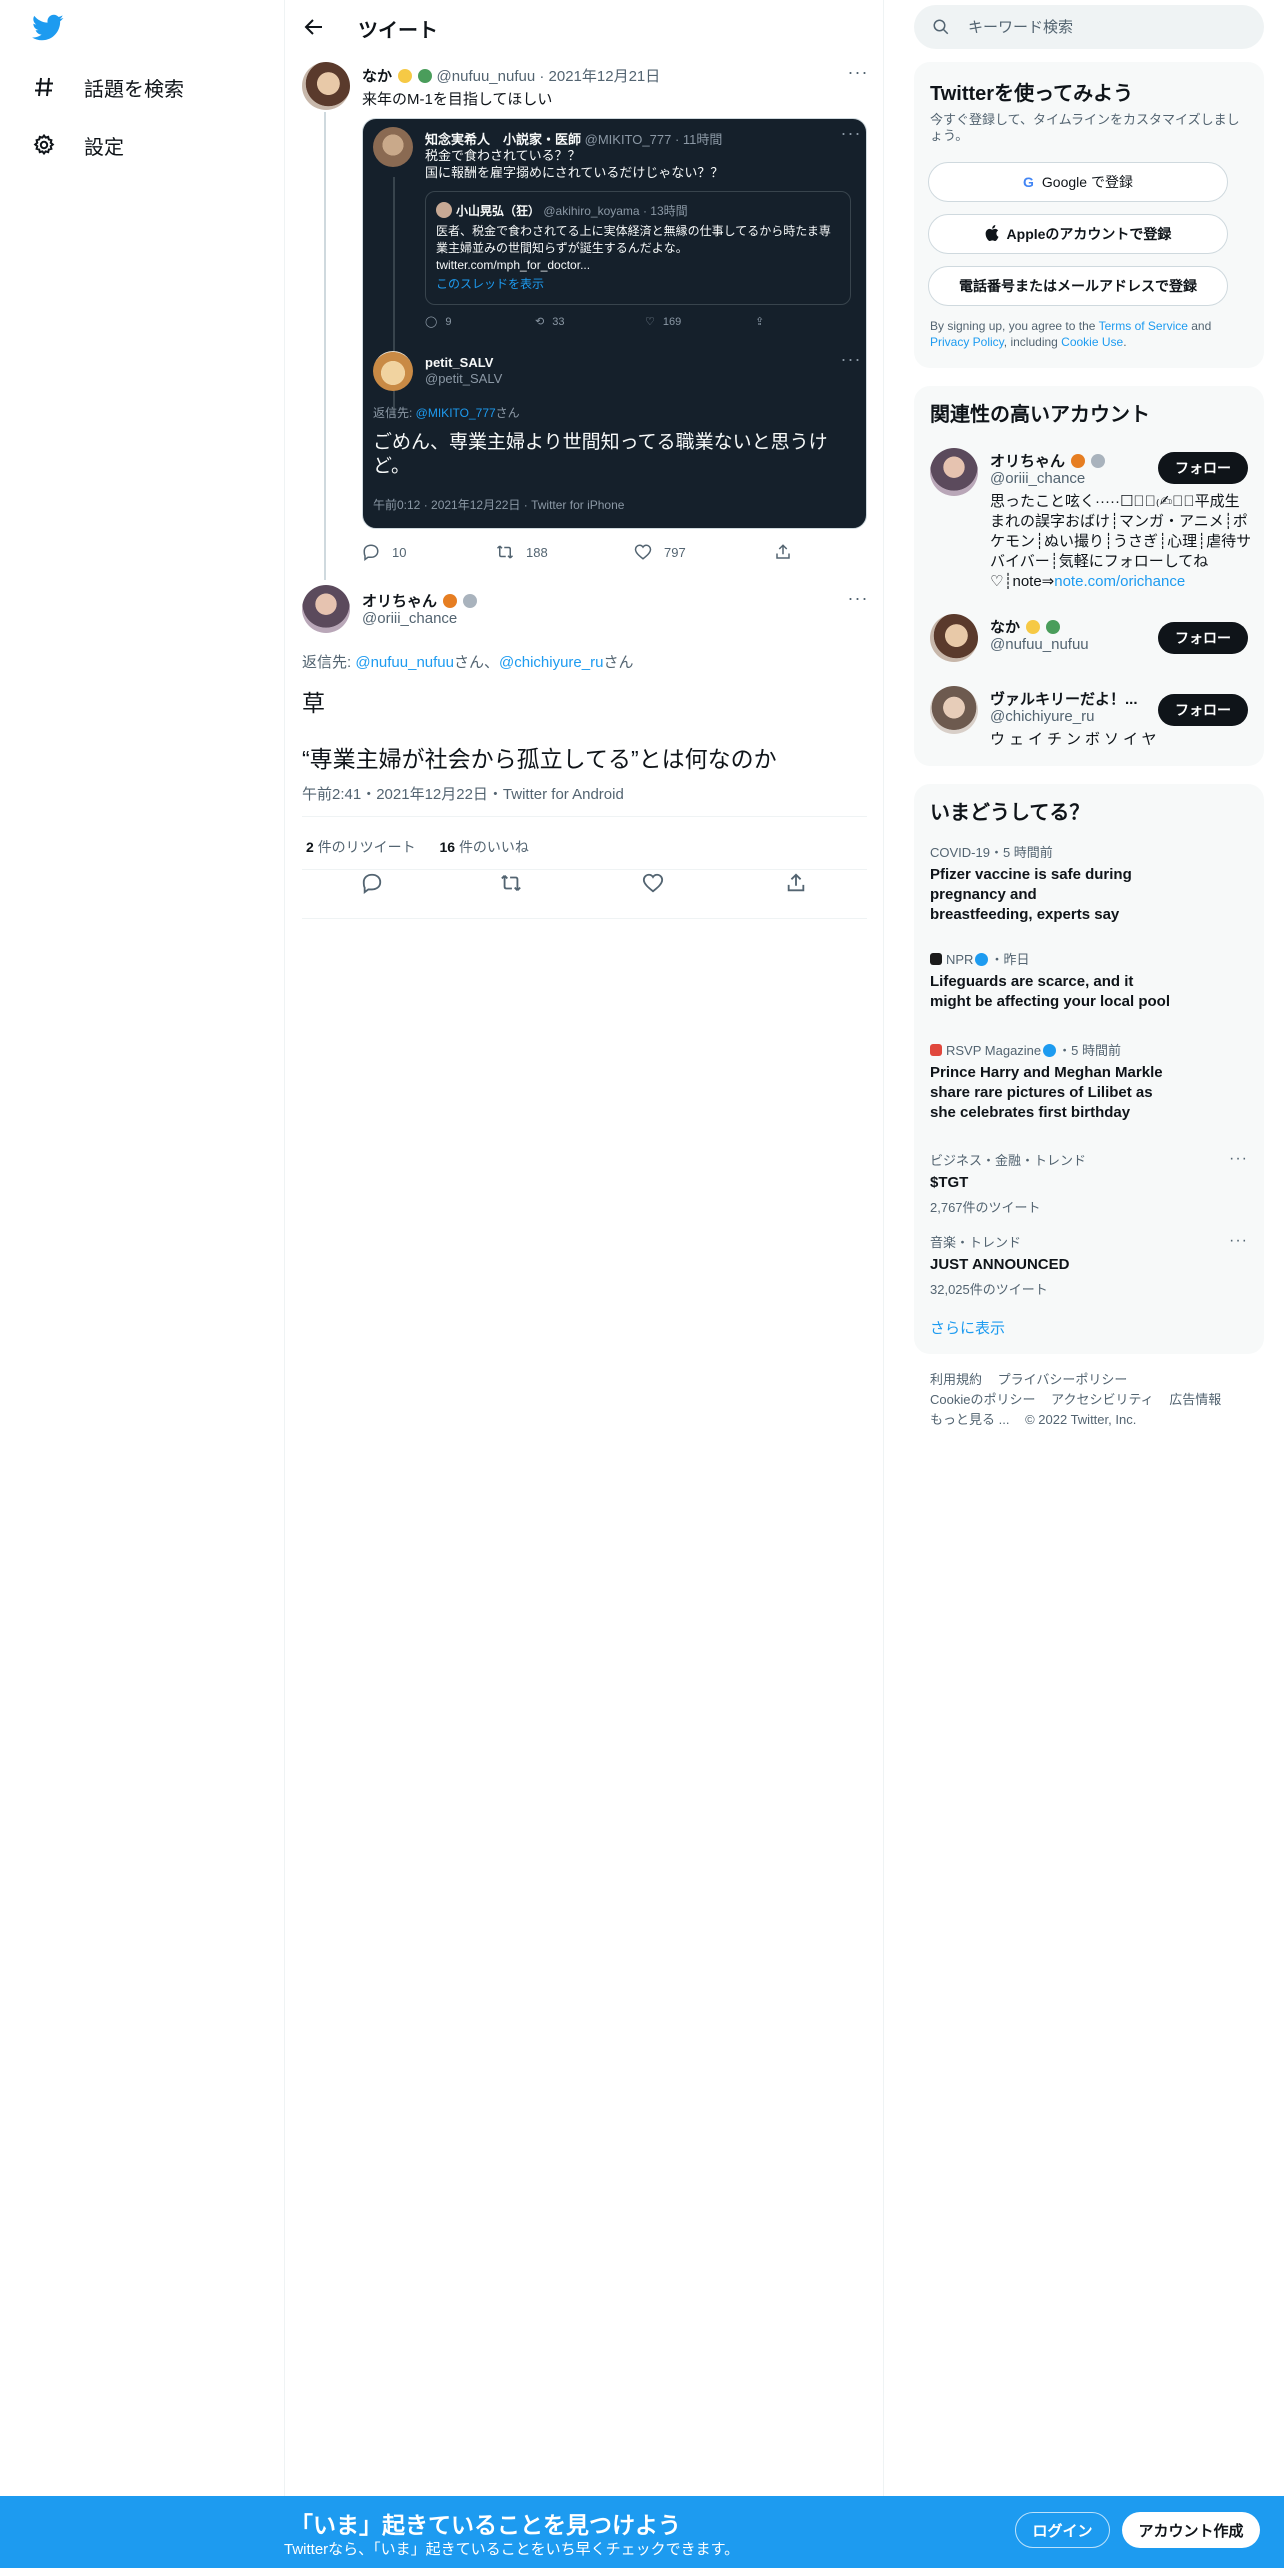  What do you see at coordinates (367, 847) in the screenshot?
I see `retweets-label: 件のリツイート` at bounding box center [367, 847].